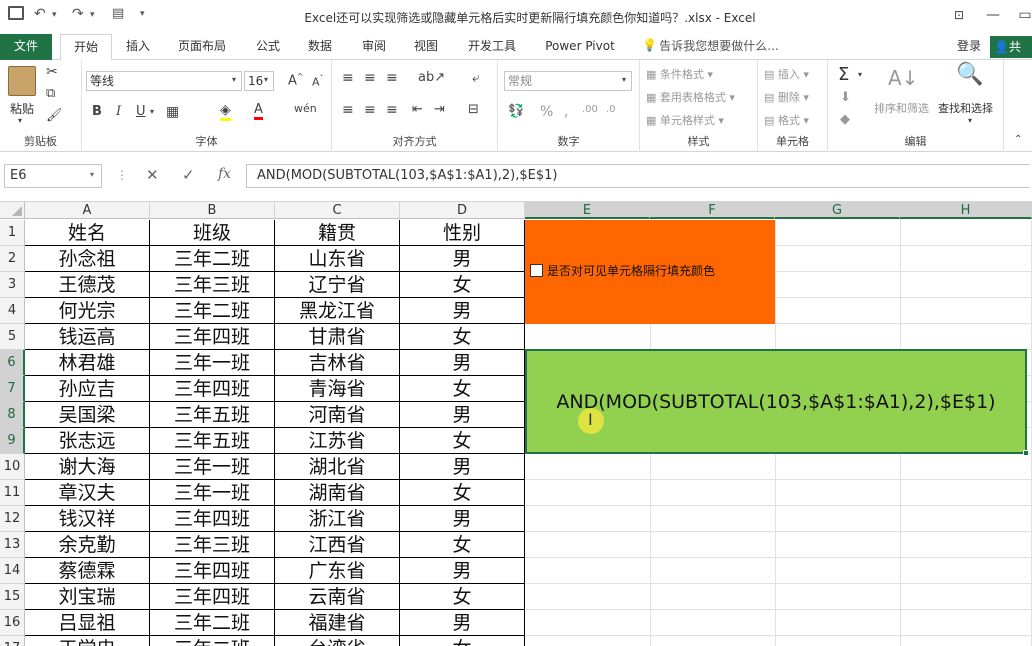 The image size is (1032, 646). Describe the element at coordinates (337, 389) in the screenshot. I see `cell-c7: 青海省` at that location.